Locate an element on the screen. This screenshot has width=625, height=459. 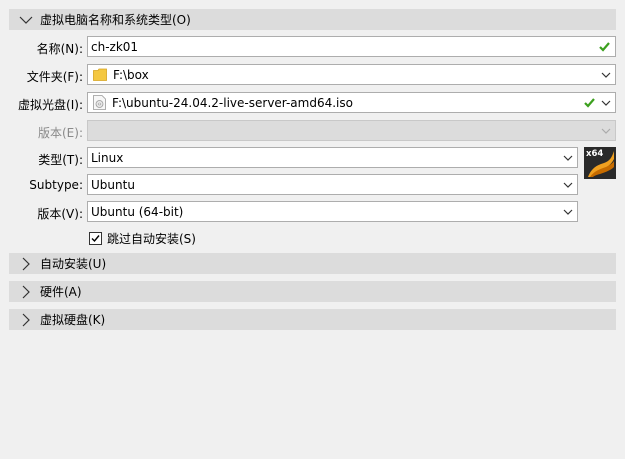
checkbox-box is located at coordinates (95, 238).